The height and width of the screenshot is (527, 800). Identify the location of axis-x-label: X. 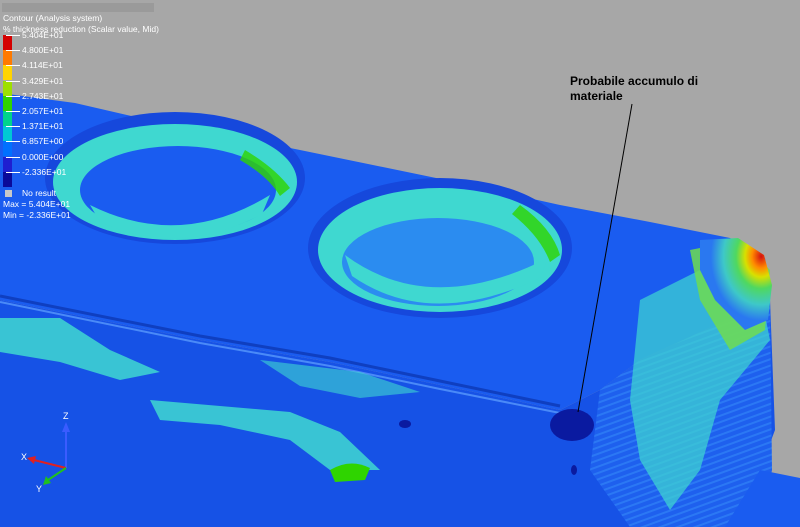
(24, 457).